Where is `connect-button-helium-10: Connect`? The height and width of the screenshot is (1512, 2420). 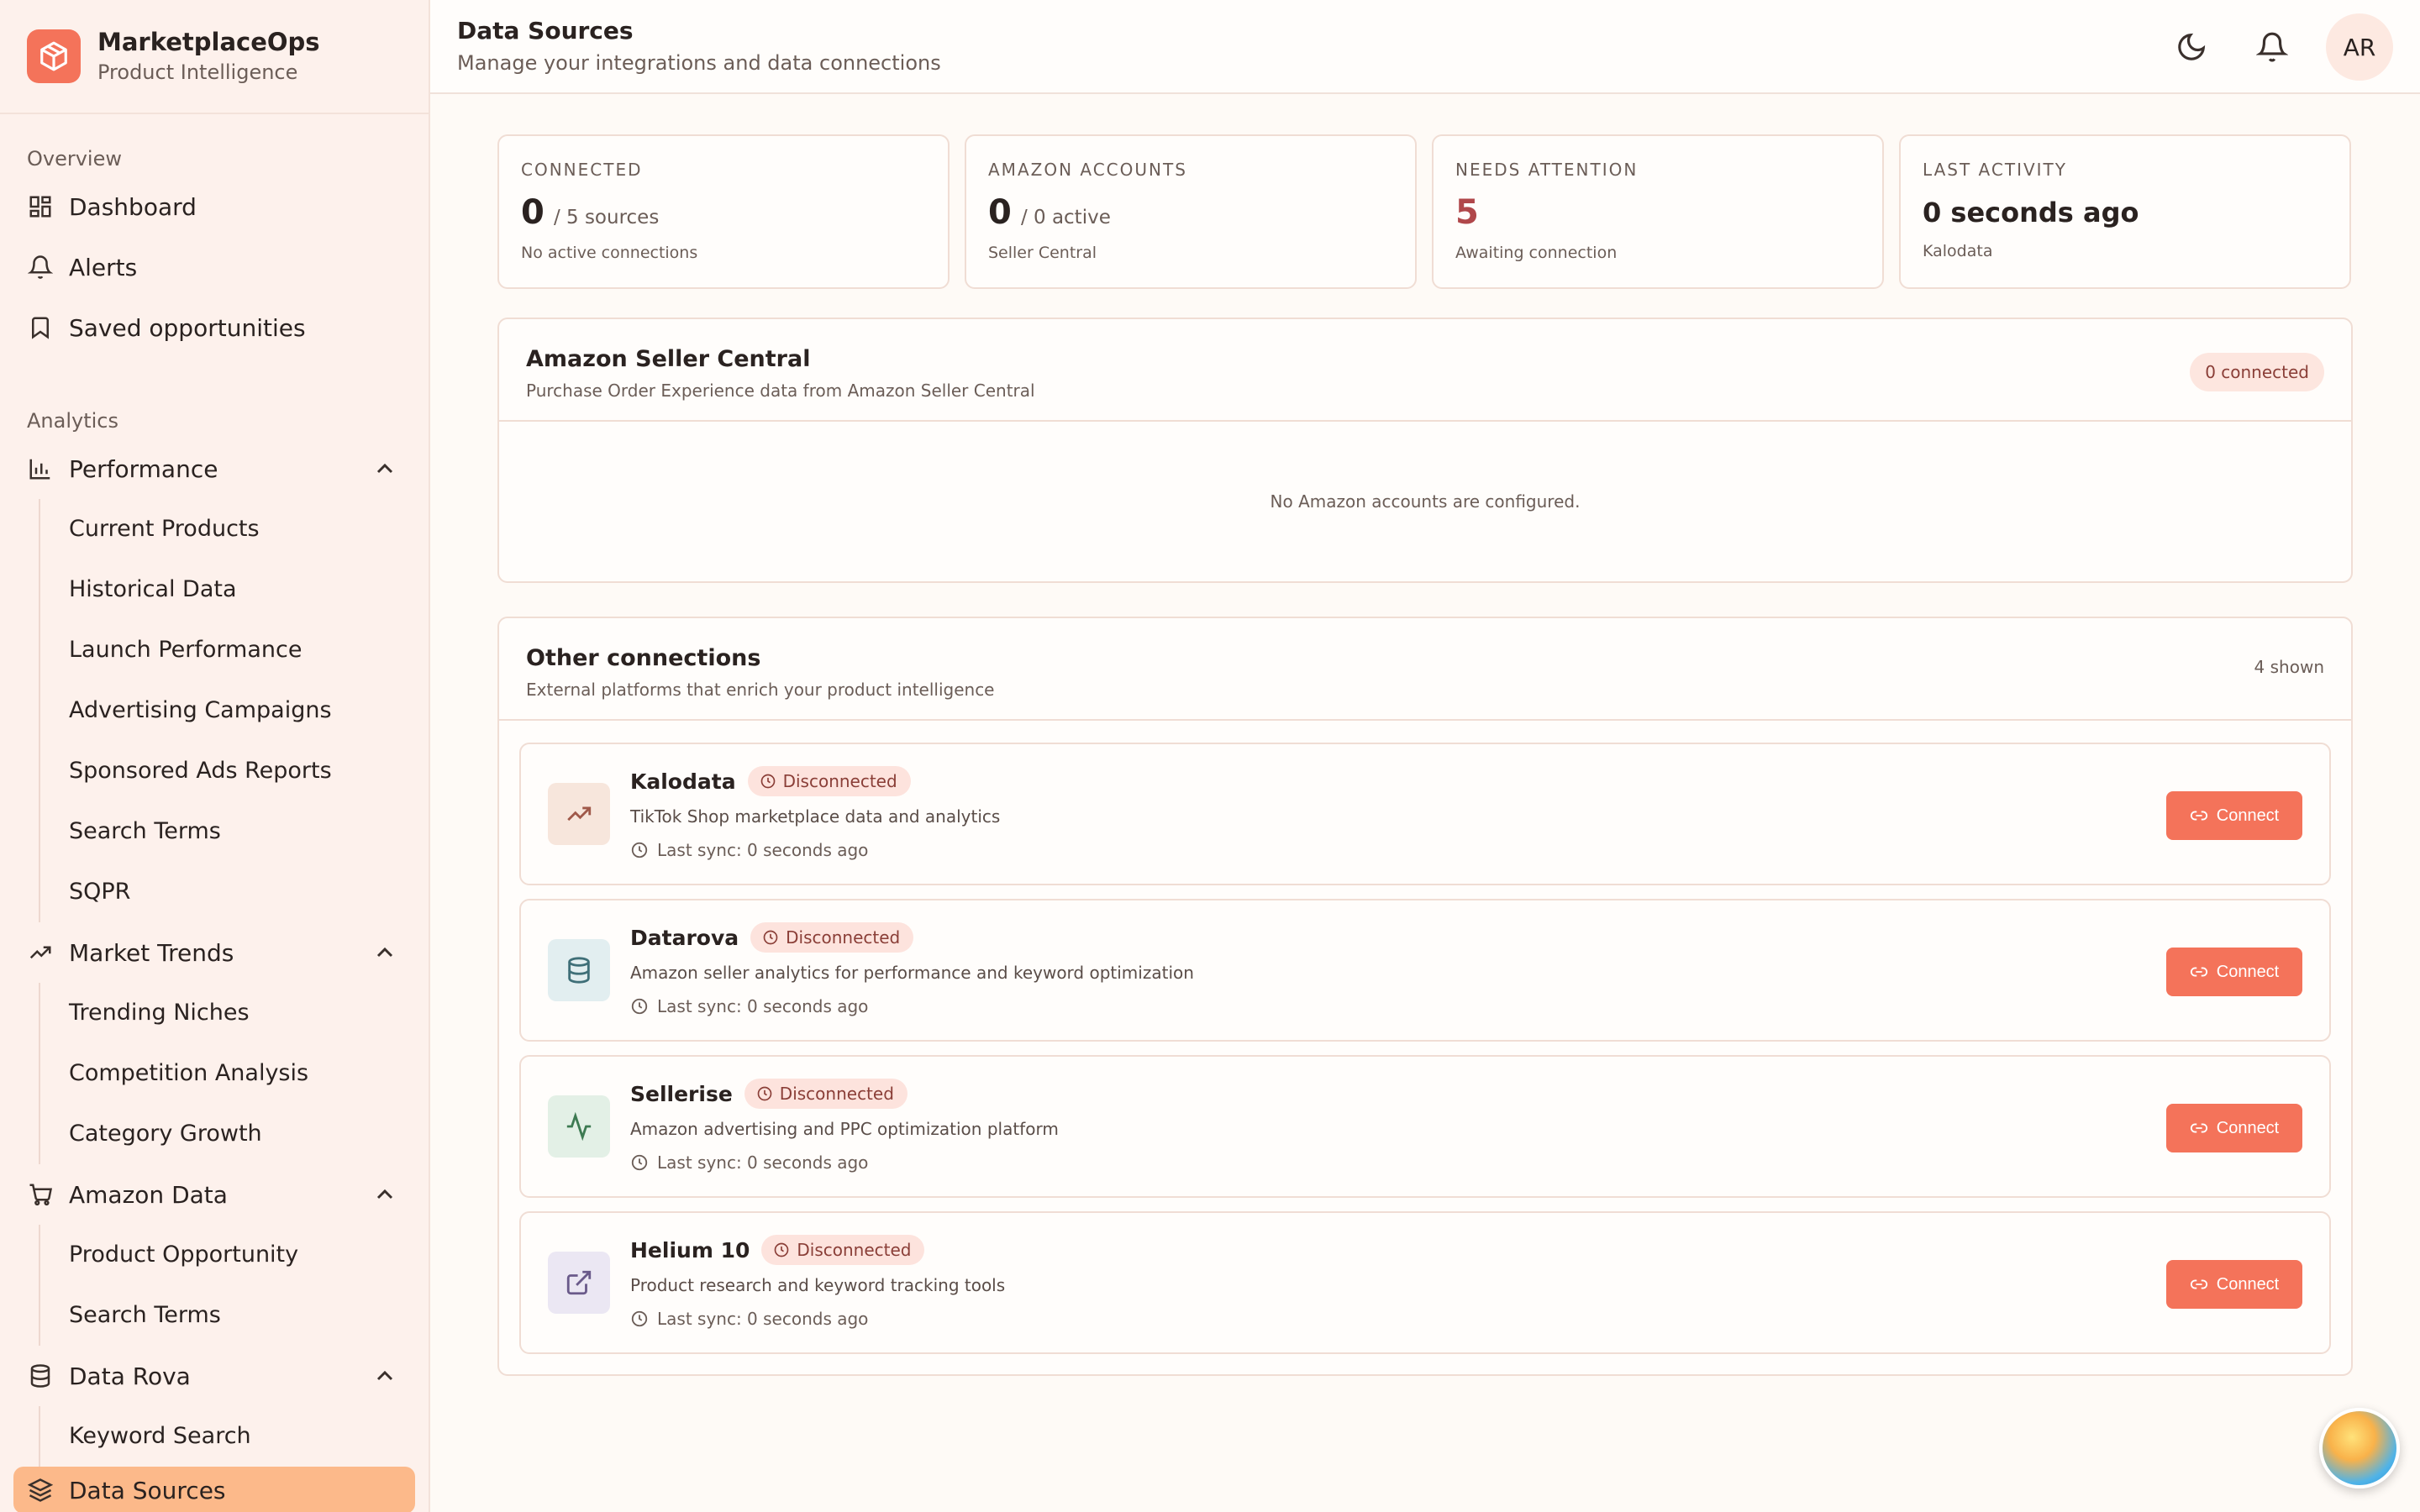
connect-button-helium-10: Connect is located at coordinates (2234, 1284).